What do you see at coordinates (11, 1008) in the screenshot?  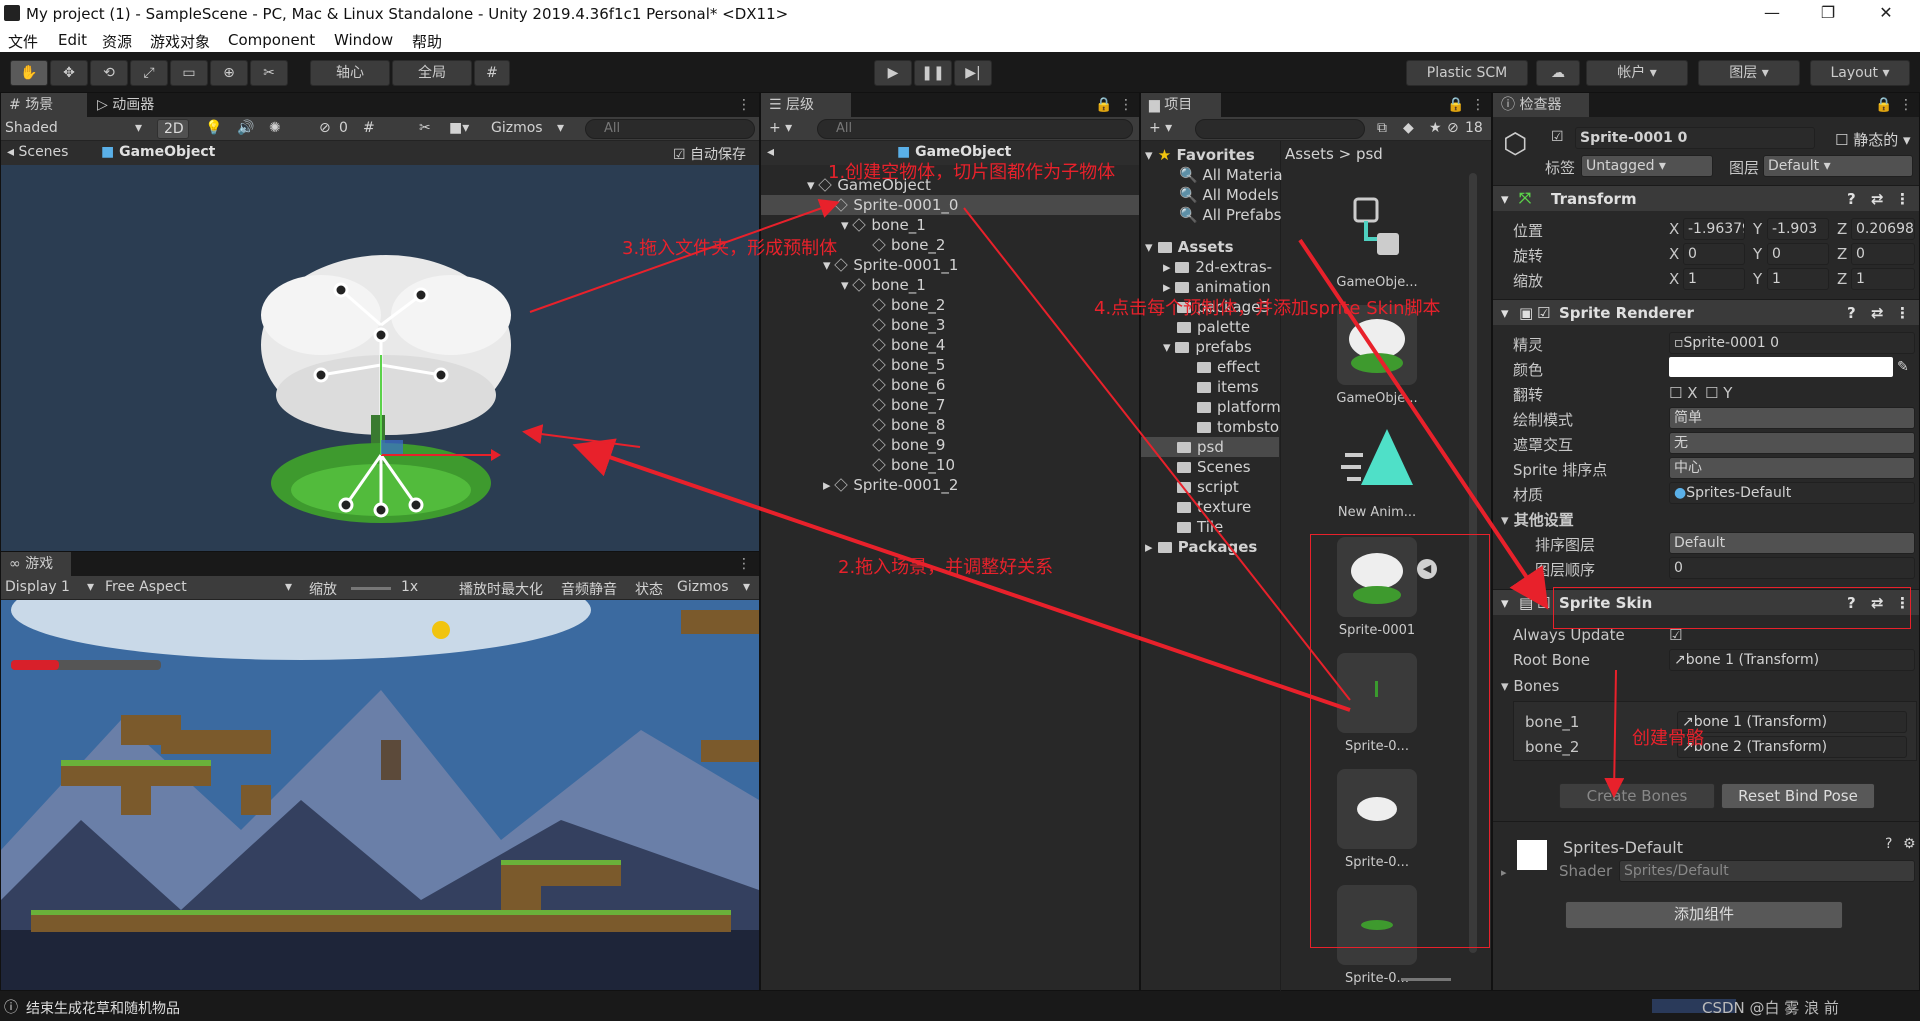 I see `info-icon: ⓘ` at bounding box center [11, 1008].